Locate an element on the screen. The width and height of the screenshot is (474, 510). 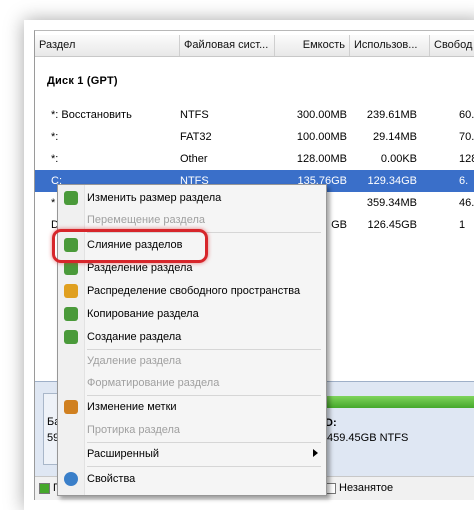
partition-fs: FAT32 is located at coordinates (196, 137).